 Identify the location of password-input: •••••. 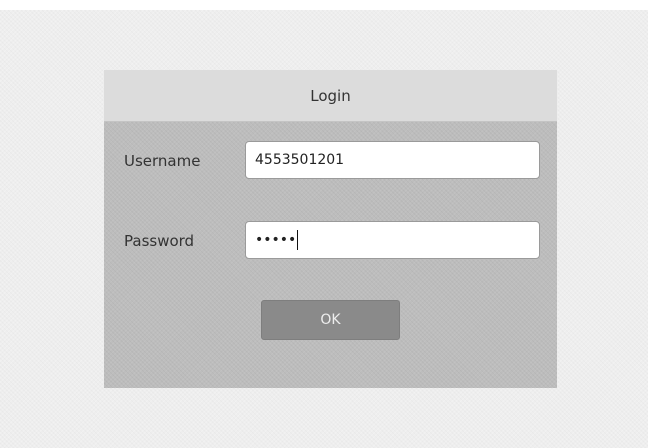
(392, 240).